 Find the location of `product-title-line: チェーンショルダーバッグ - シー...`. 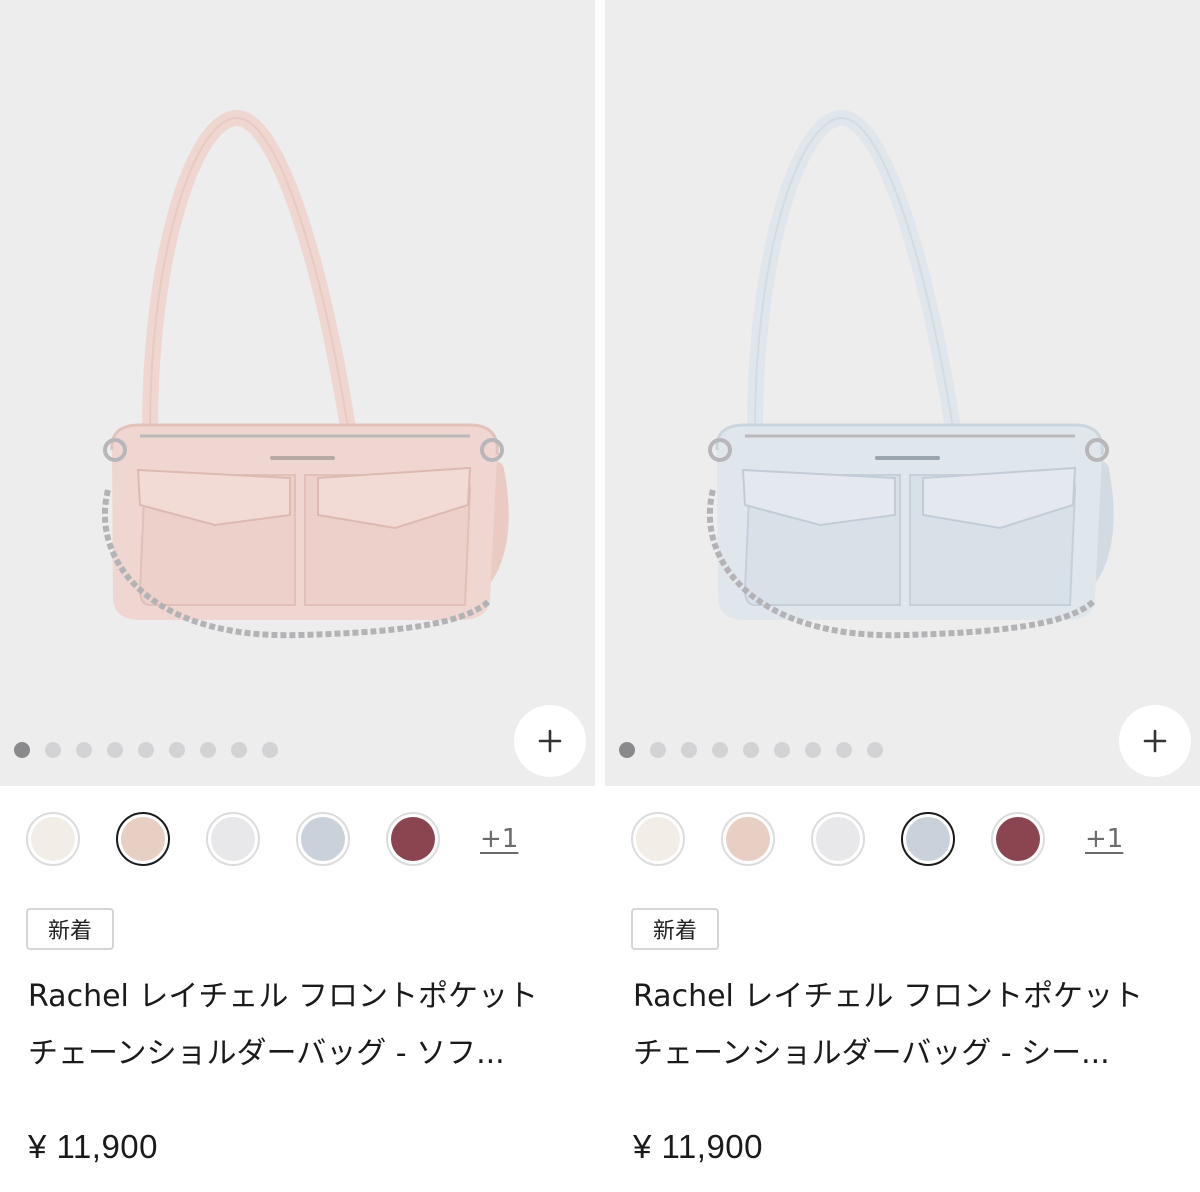

product-title-line: チェーンショルダーバッグ - シー... is located at coordinates (871, 1053).